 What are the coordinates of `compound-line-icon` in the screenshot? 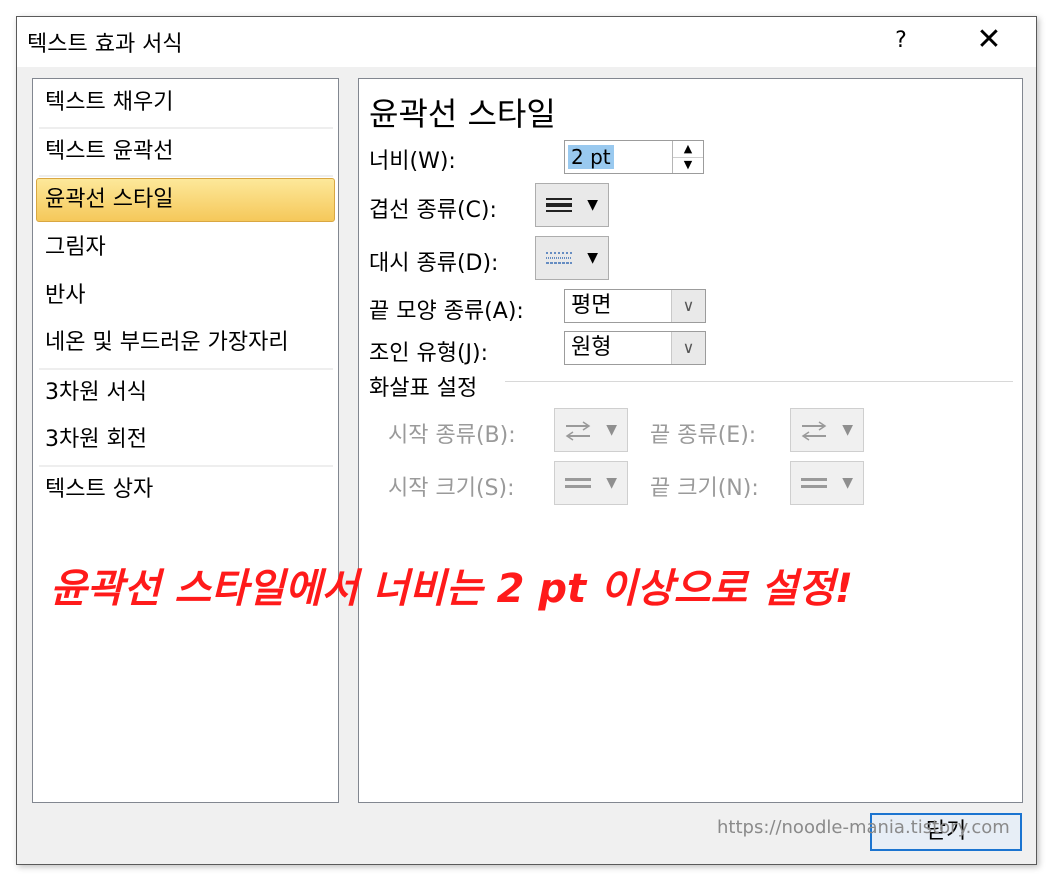 It's located at (559, 205).